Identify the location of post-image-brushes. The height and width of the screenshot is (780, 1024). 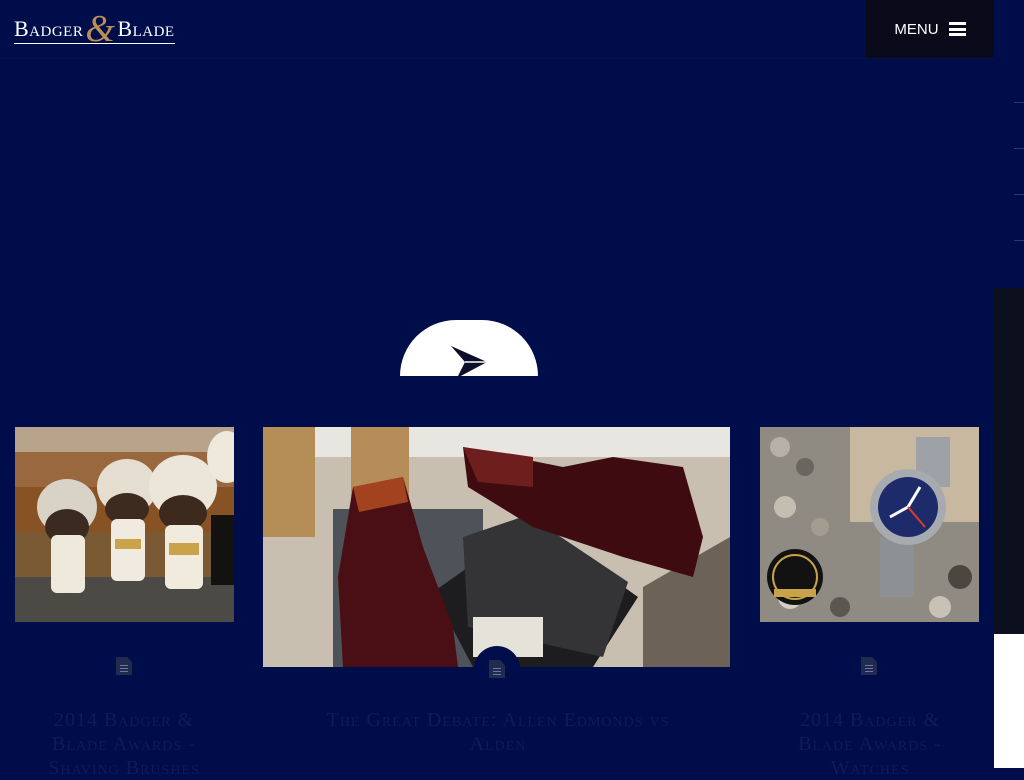
(124, 524).